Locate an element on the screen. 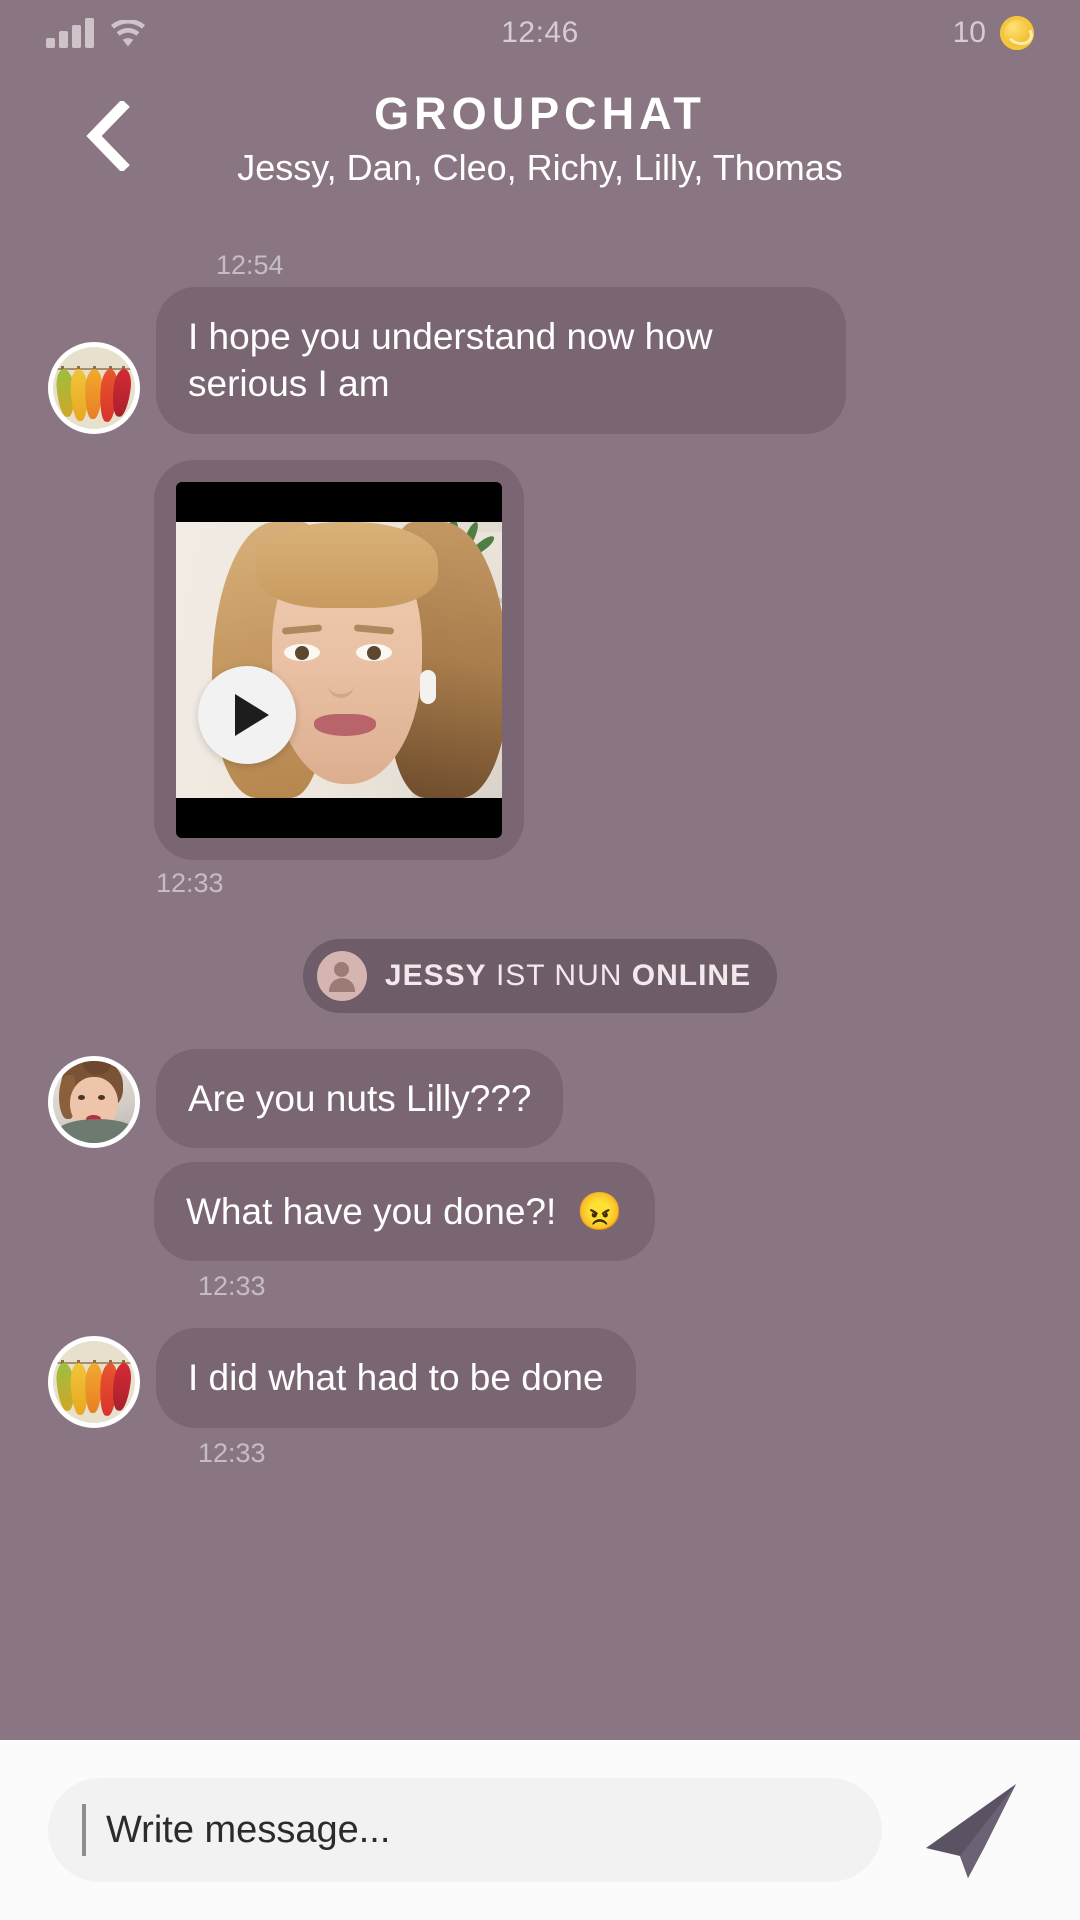 The height and width of the screenshot is (1920, 1080). message-bubble: Are you nuts Lilly??? is located at coordinates (360, 1098).